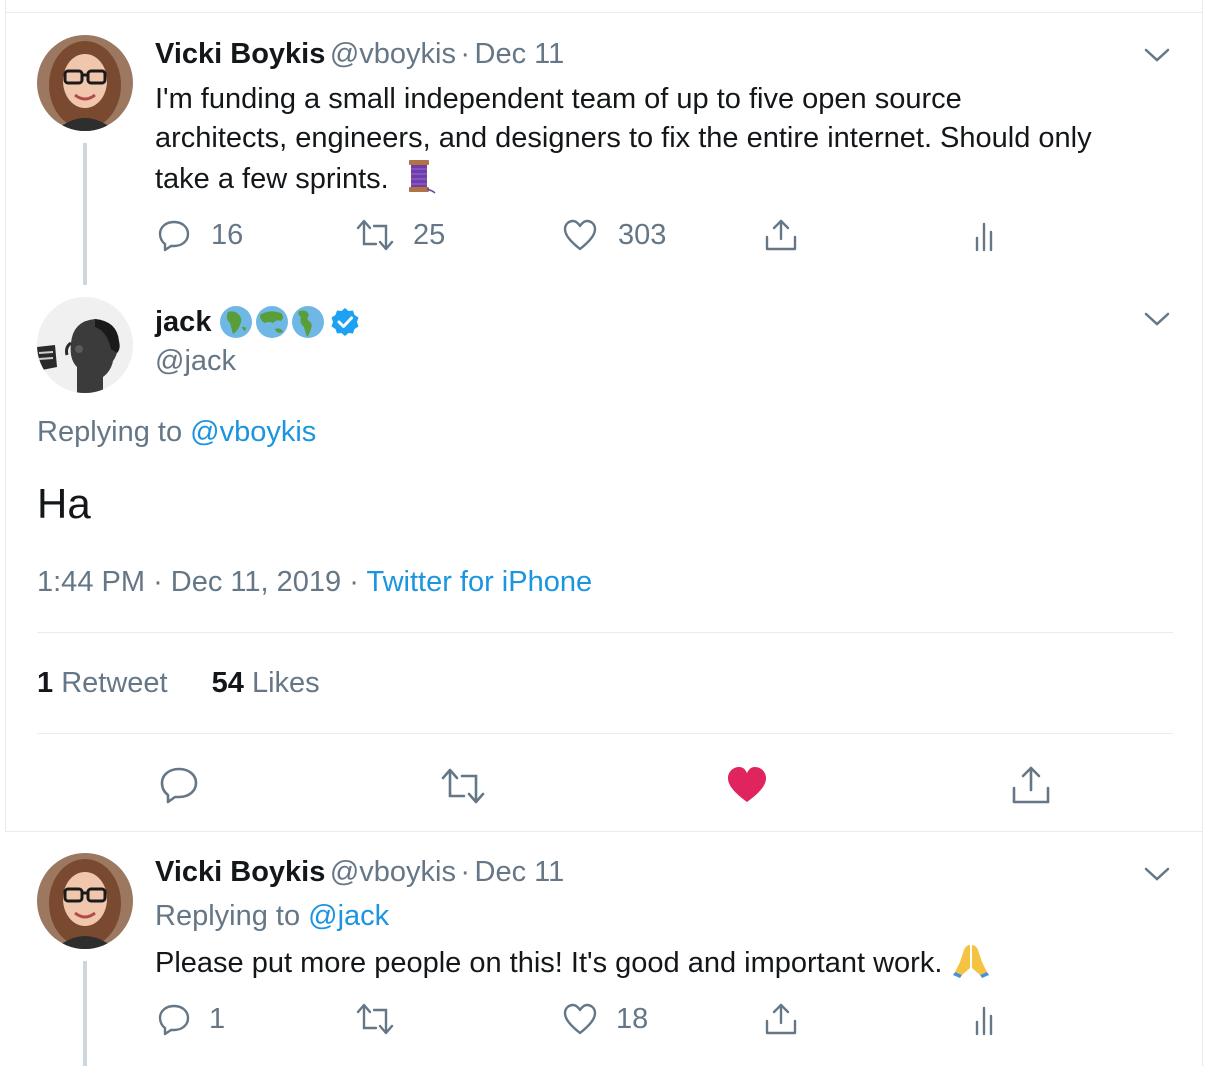 The image size is (1208, 1066). Describe the element at coordinates (747, 785) in the screenshot. I see `heart-filled-icon` at that location.